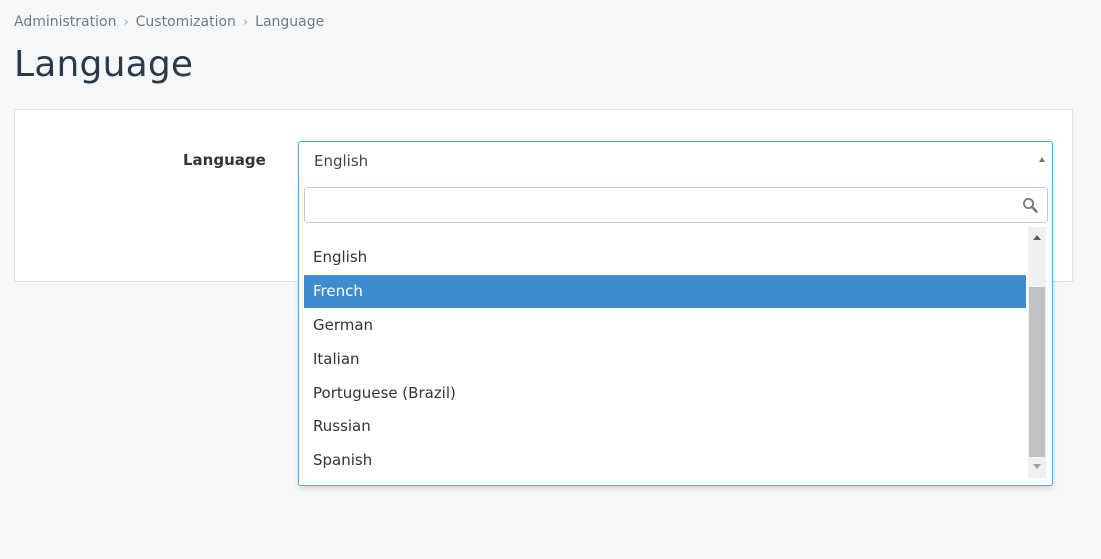 The height and width of the screenshot is (559, 1101). I want to click on option-russian: Russian, so click(665, 426).